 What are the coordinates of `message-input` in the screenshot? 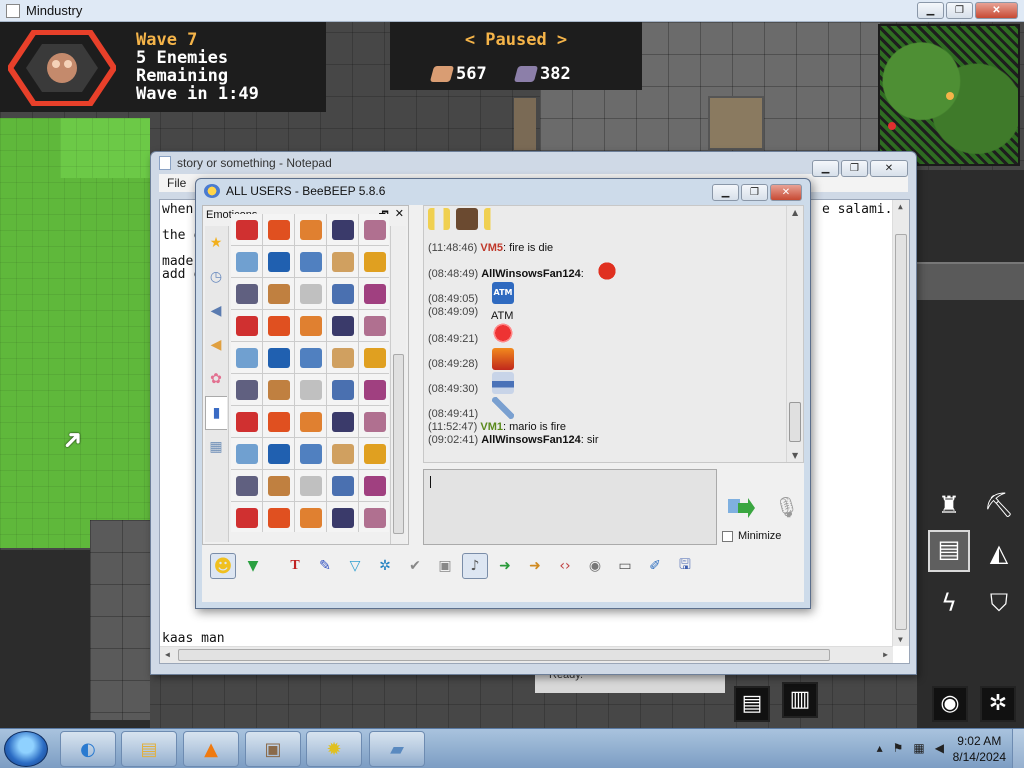 It's located at (570, 507).